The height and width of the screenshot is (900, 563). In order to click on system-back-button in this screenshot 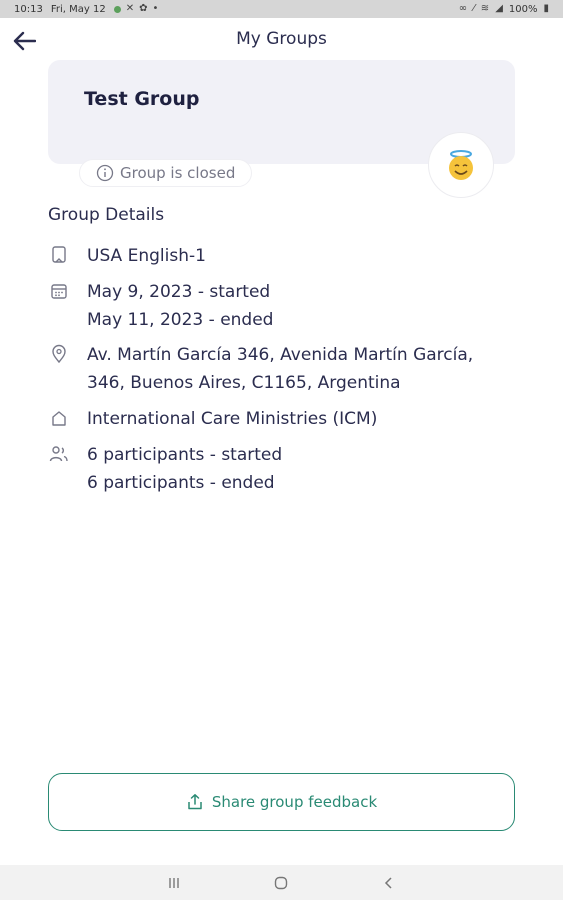, I will do `click(389, 883)`.